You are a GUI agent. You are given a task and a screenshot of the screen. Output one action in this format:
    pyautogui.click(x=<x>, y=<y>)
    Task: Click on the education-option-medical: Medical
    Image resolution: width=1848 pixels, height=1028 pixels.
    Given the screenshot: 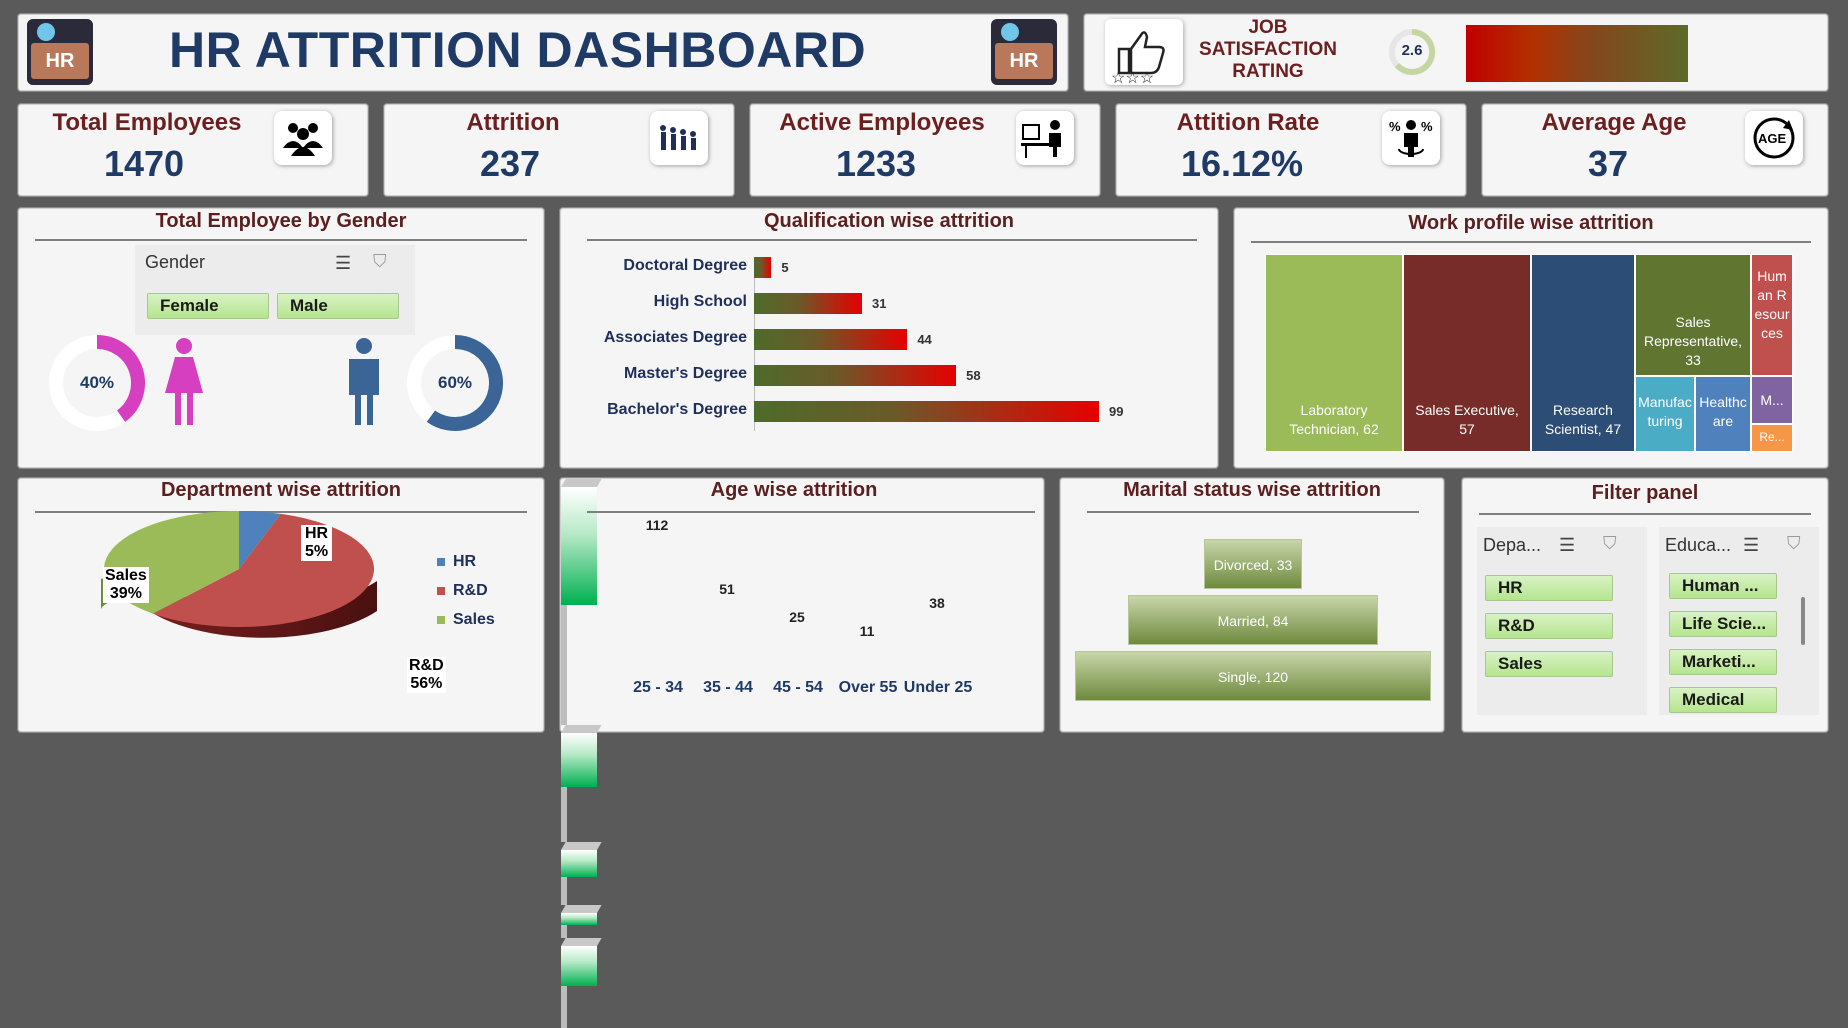 What is the action you would take?
    pyautogui.click(x=1723, y=700)
    